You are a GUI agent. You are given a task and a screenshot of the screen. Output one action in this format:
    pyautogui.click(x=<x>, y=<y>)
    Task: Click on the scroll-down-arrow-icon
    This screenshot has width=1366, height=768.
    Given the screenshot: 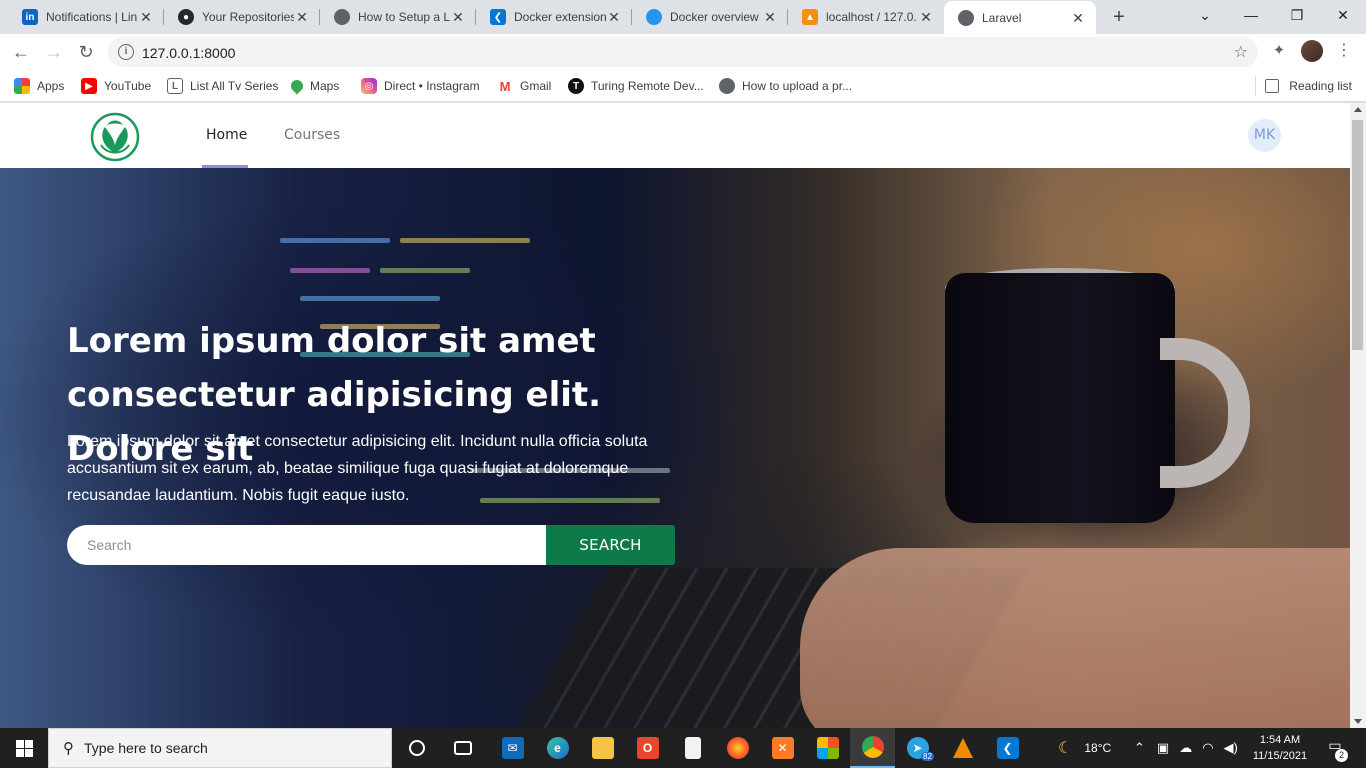 What is the action you would take?
    pyautogui.click(x=1358, y=721)
    